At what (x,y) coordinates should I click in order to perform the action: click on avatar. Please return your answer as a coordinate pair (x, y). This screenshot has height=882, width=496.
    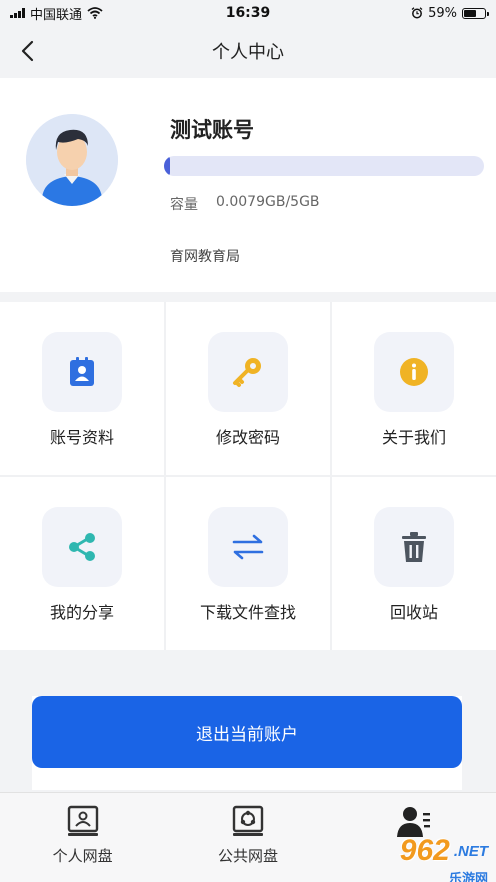
    Looking at the image, I should click on (72, 160).